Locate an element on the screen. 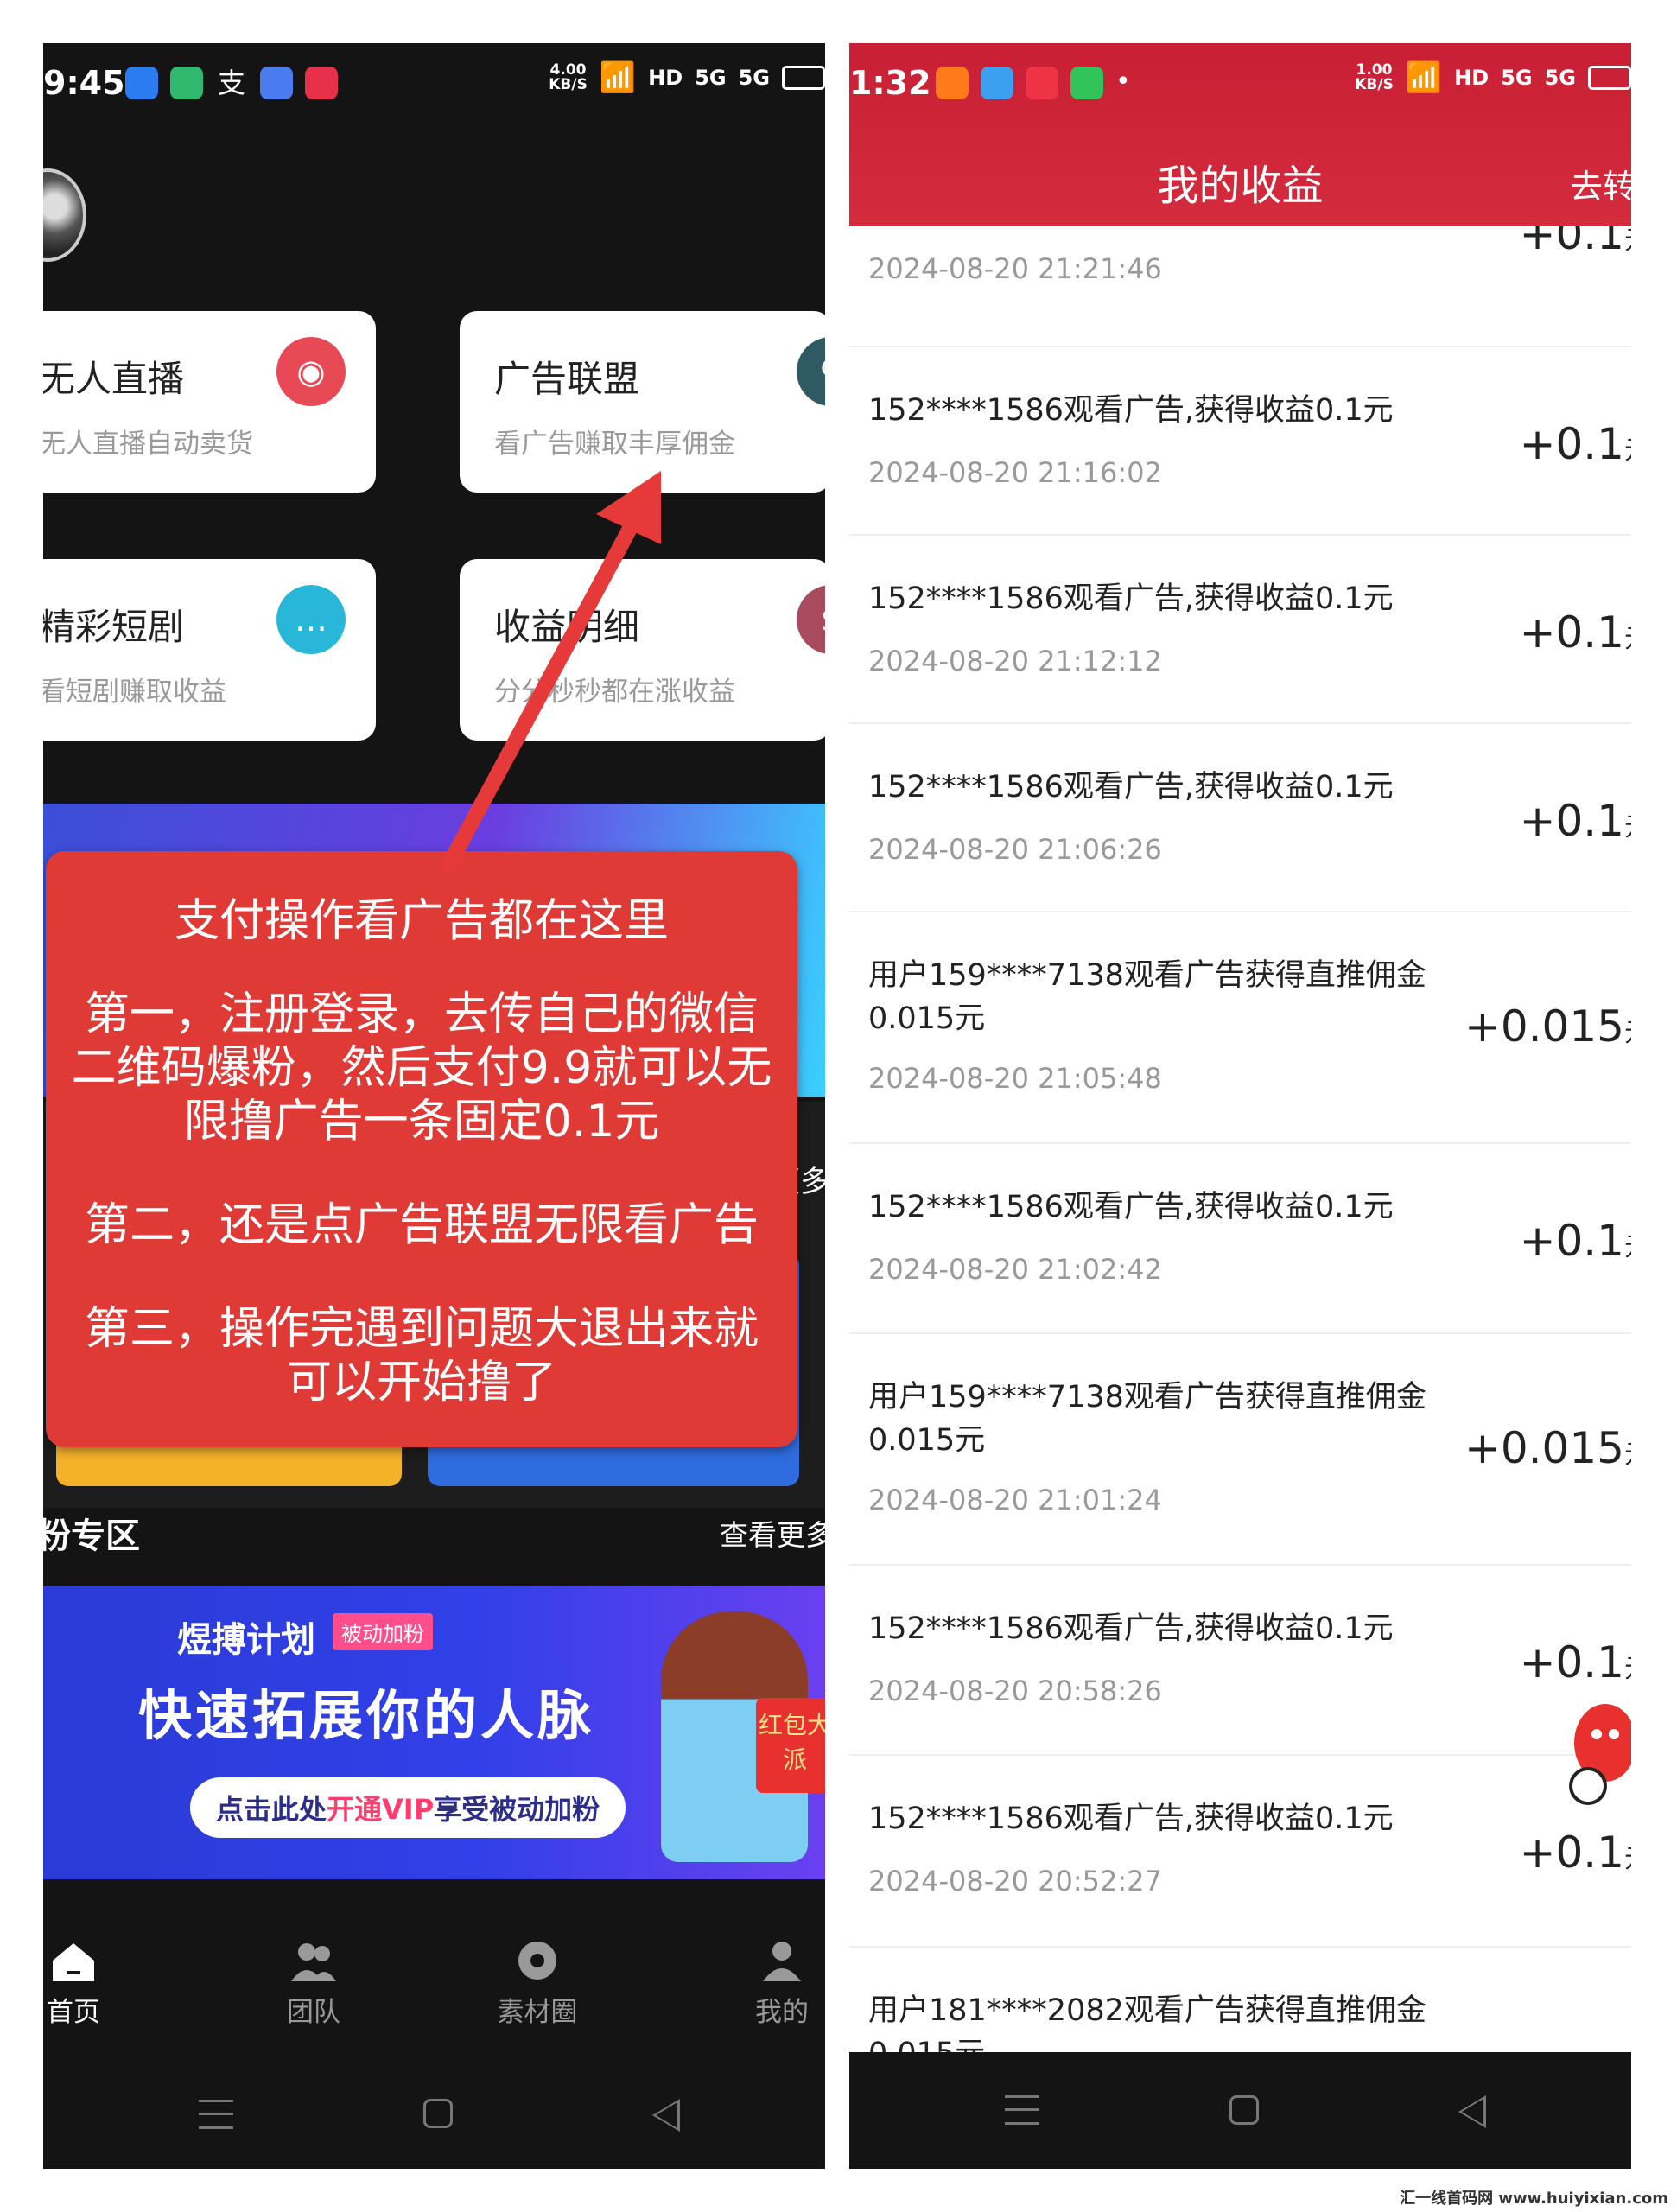 Image resolution: width=1677 pixels, height=2212 pixels. status-indicators: 1.00 KB/S 📶 HD 5G 5G is located at coordinates (1493, 77).